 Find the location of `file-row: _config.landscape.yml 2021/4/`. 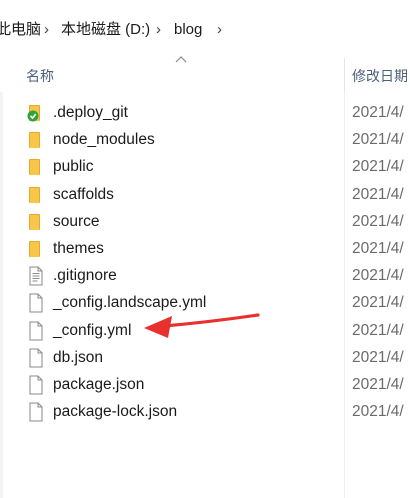

file-row: _config.landscape.yml 2021/4/ is located at coordinates (214, 302).